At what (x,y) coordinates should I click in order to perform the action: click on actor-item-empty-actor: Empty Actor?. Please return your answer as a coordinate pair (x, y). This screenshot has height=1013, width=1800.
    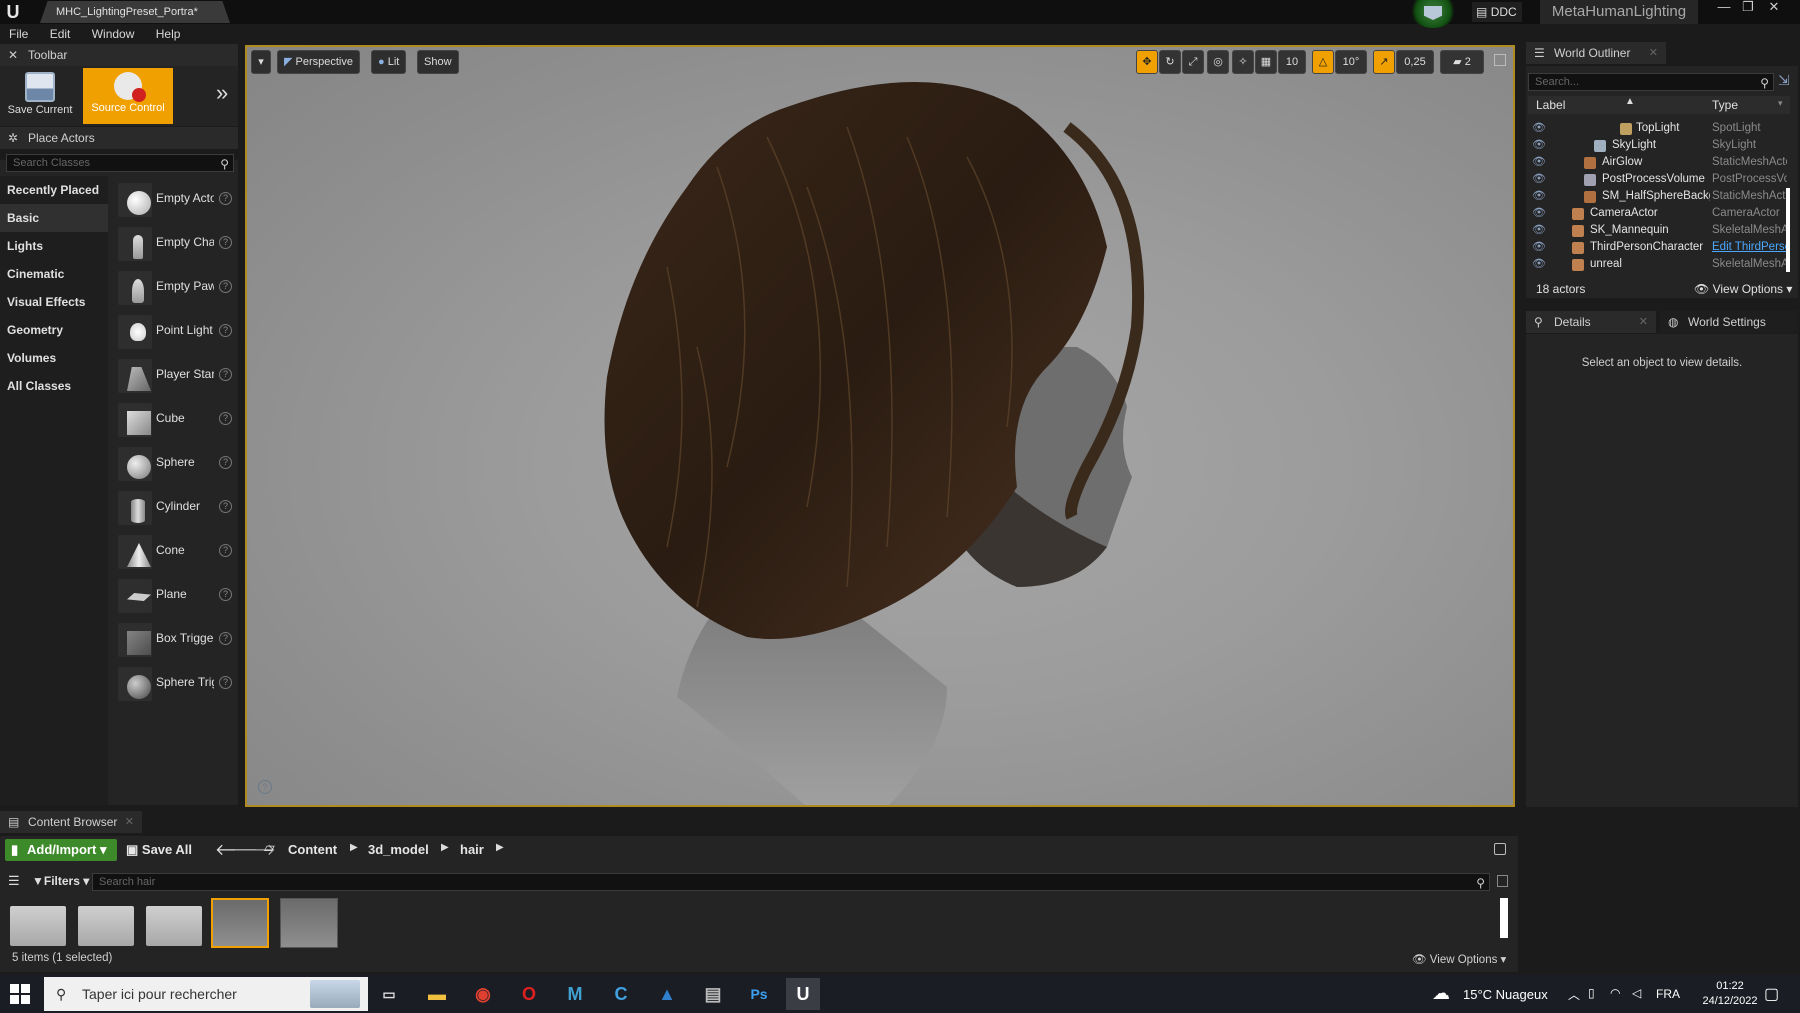
    Looking at the image, I should click on (176, 199).